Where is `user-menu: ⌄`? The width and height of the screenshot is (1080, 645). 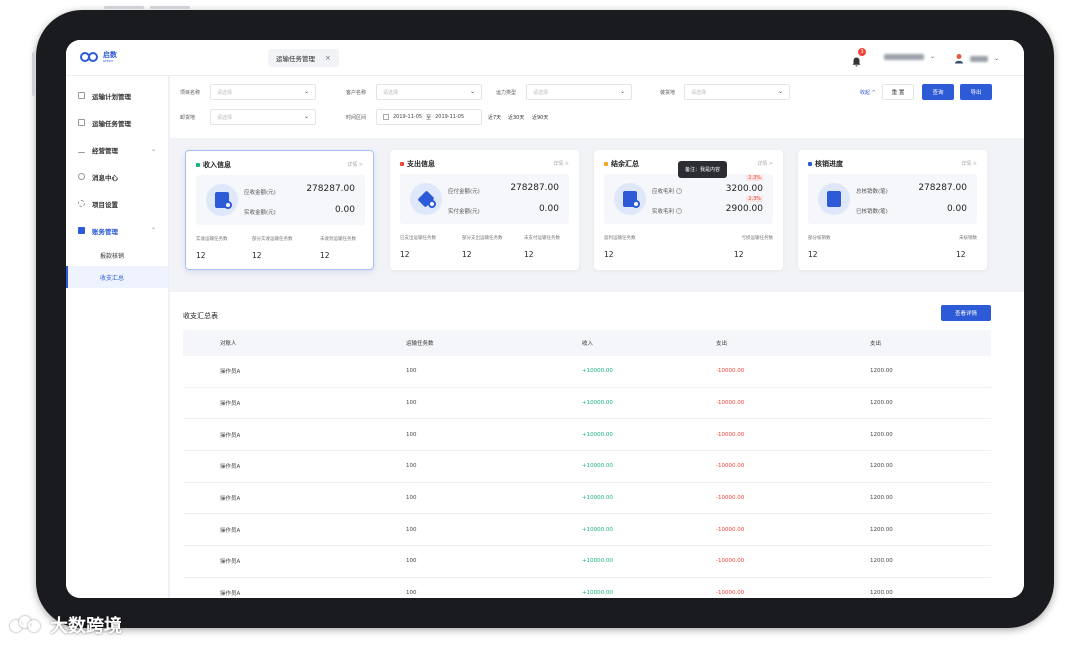 user-menu: ⌄ is located at coordinates (976, 58).